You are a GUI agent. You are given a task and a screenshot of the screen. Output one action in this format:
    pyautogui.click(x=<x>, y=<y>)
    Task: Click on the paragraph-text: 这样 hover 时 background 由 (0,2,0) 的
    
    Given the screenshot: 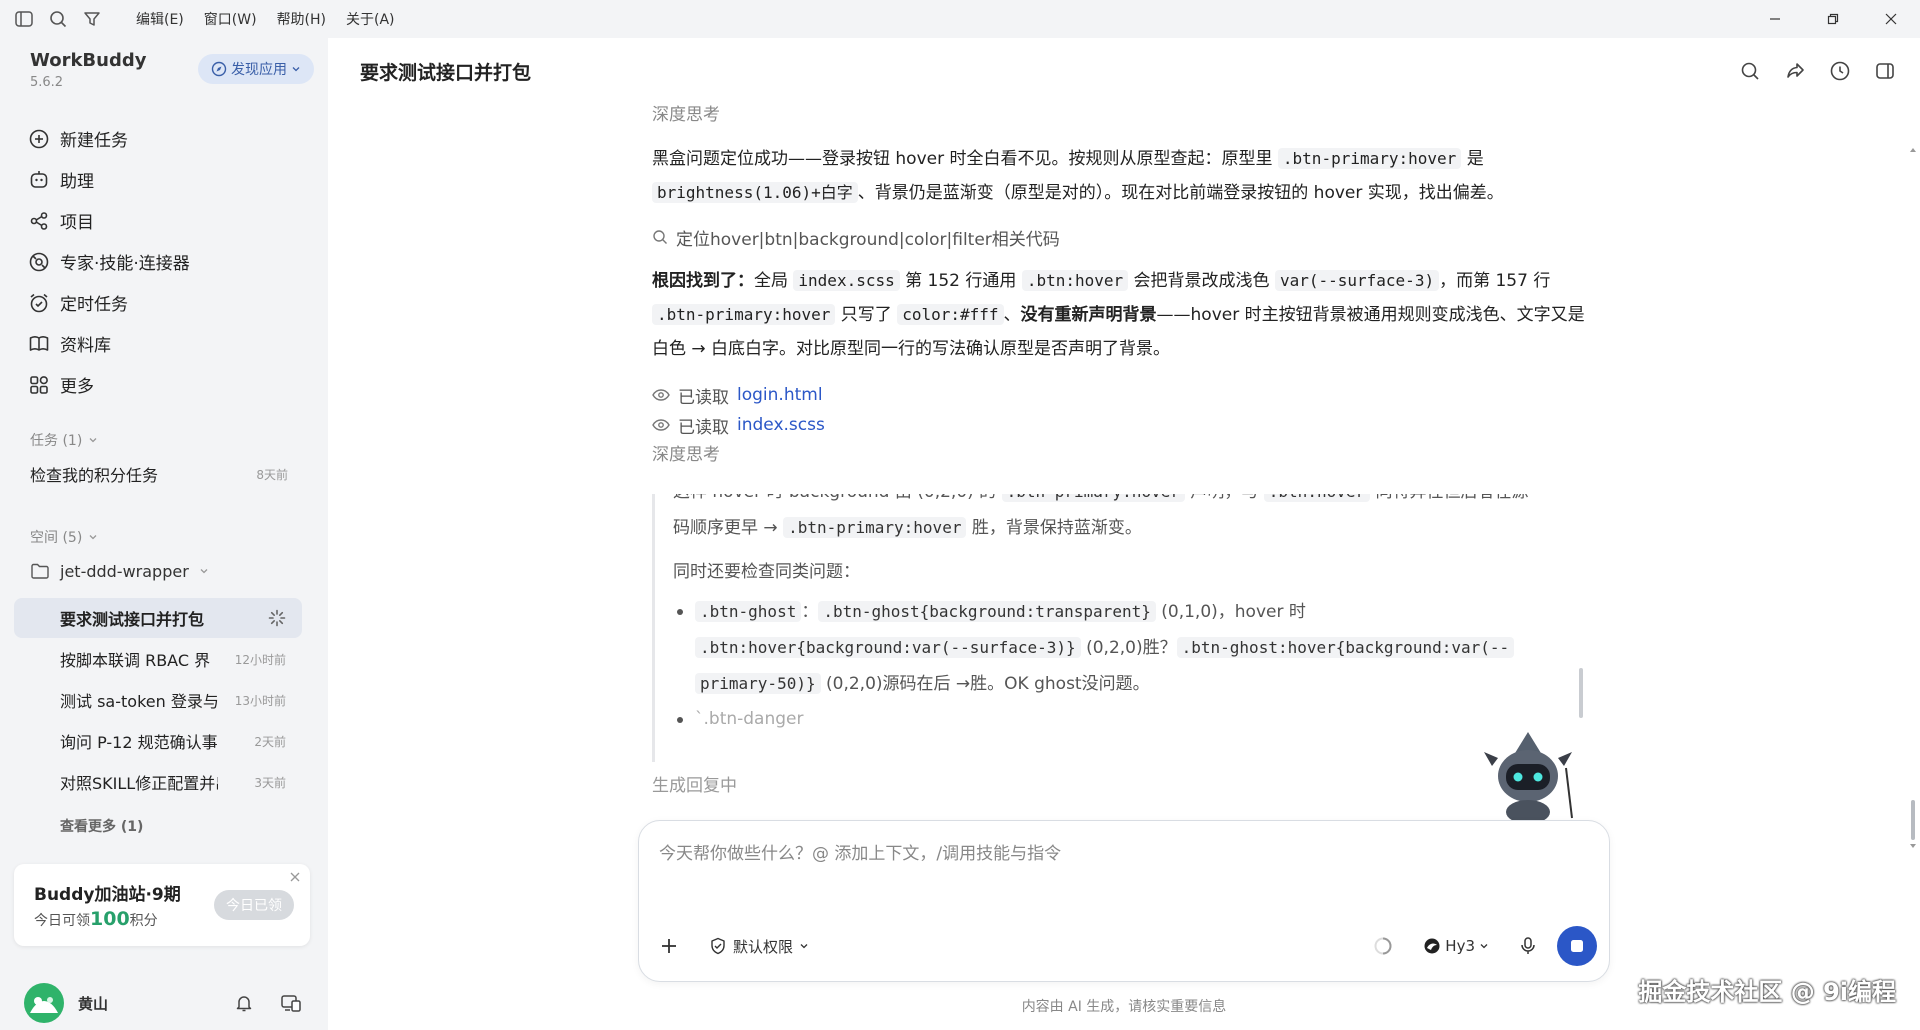 What is the action you would take?
    pyautogui.click(x=837, y=498)
    